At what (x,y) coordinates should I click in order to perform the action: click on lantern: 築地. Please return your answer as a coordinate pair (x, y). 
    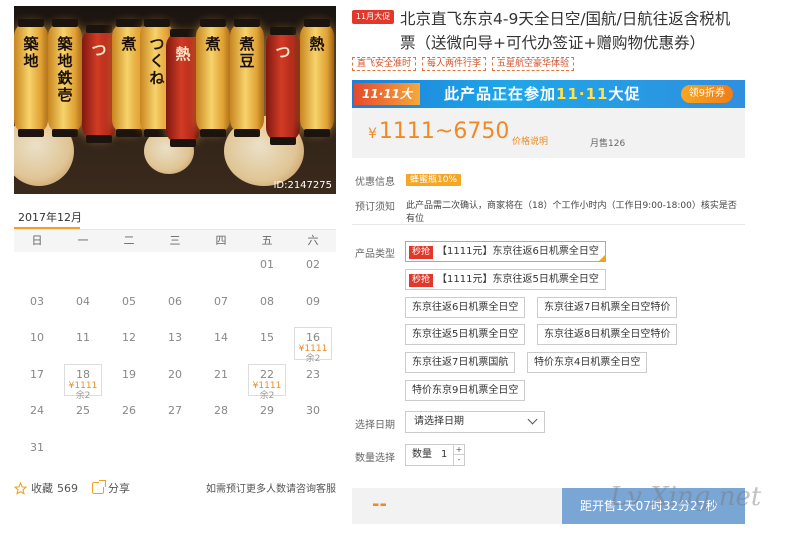
    Looking at the image, I should click on (31, 78).